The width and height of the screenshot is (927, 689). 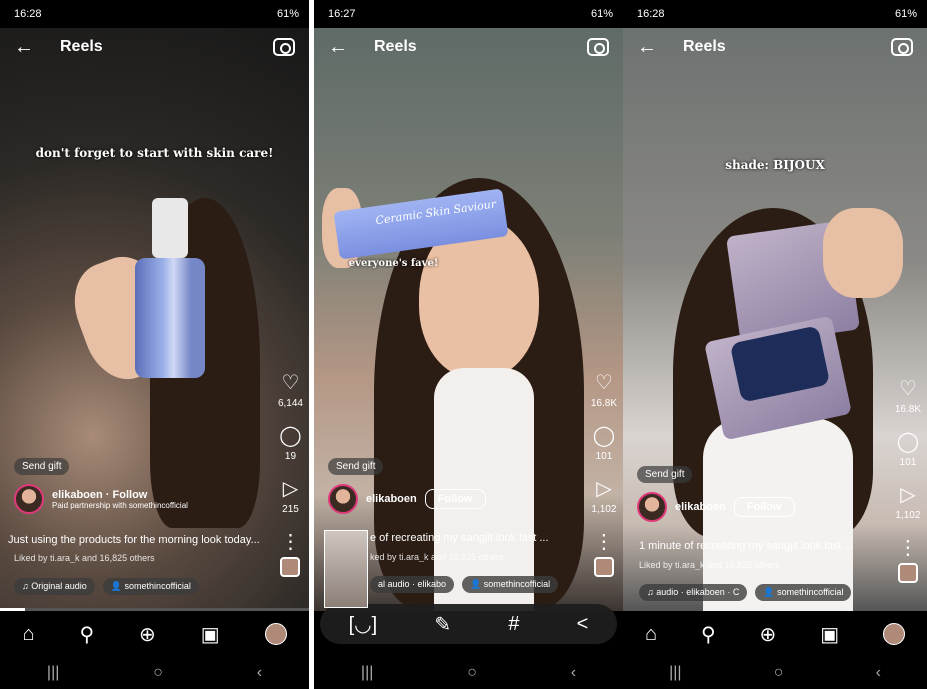 What do you see at coordinates (435, 212) in the screenshot?
I see `product-label: Ceramic Skin Saviour` at bounding box center [435, 212].